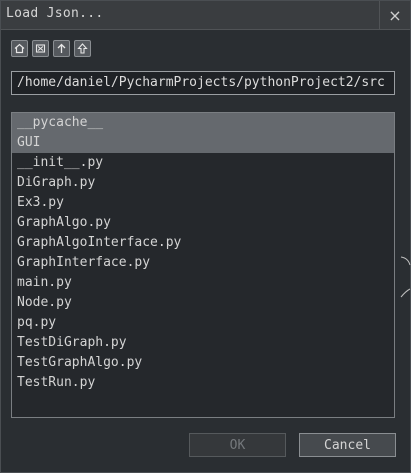 The width and height of the screenshot is (411, 473). Describe the element at coordinates (203, 303) in the screenshot. I see `file-list-item: Node.py` at that location.